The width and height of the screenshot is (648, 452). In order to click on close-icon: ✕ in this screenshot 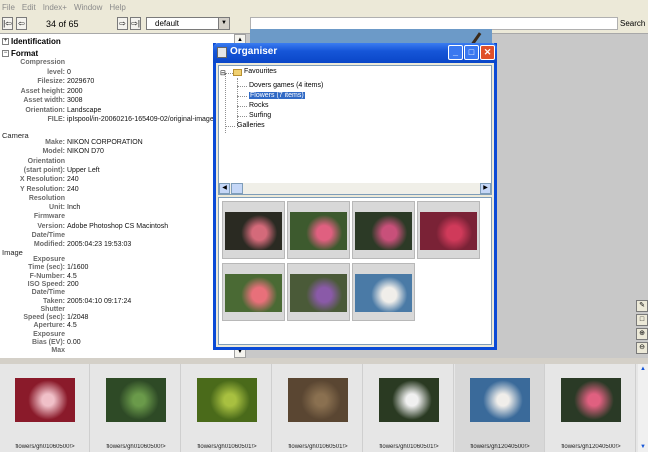, I will do `click(487, 52)`.